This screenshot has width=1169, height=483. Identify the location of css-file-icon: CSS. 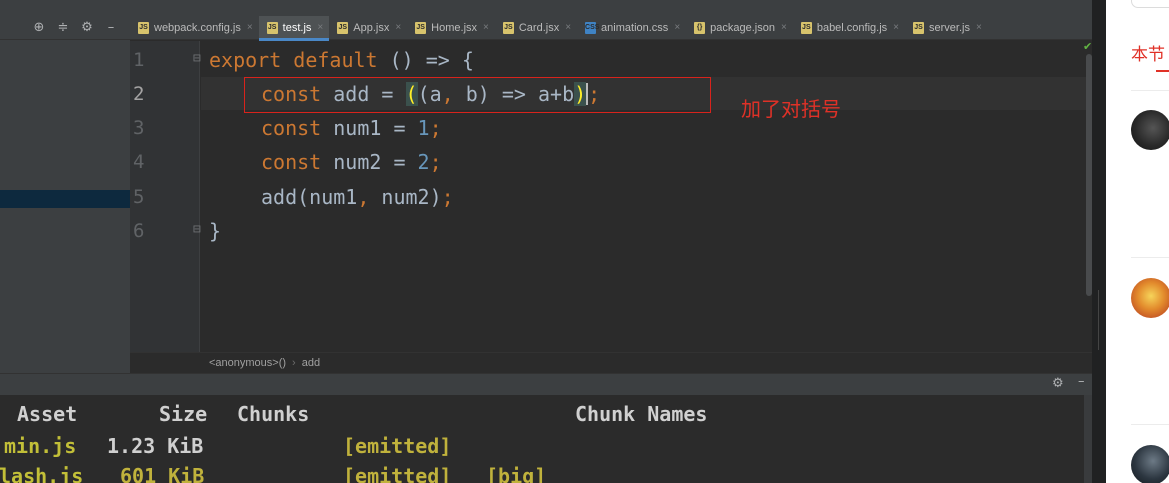
(592, 27).